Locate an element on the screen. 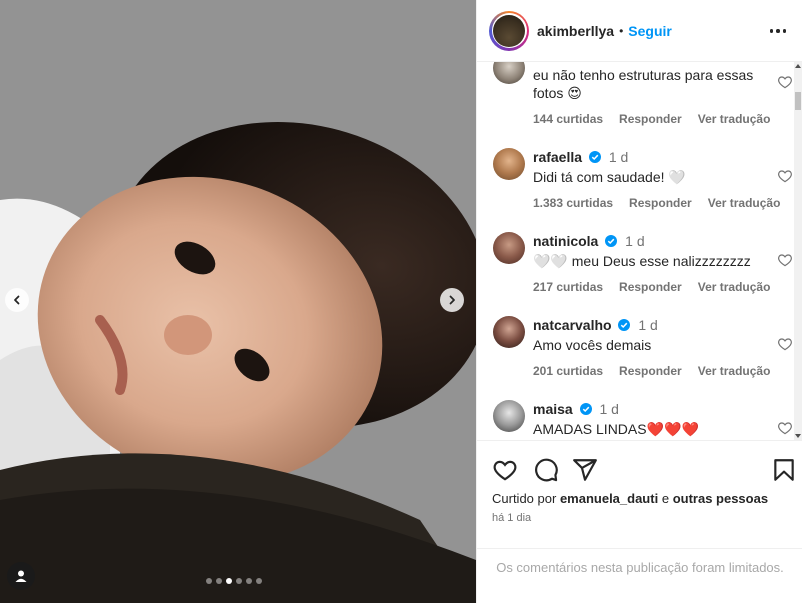  post-header: akimberllya • Seguir is located at coordinates (639, 31).